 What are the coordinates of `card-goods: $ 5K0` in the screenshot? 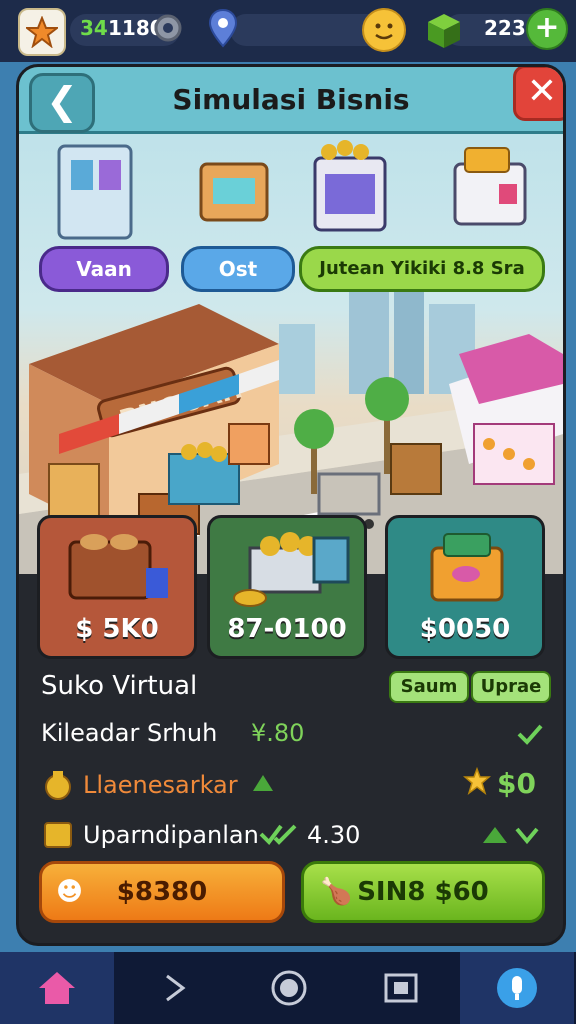 It's located at (117, 587).